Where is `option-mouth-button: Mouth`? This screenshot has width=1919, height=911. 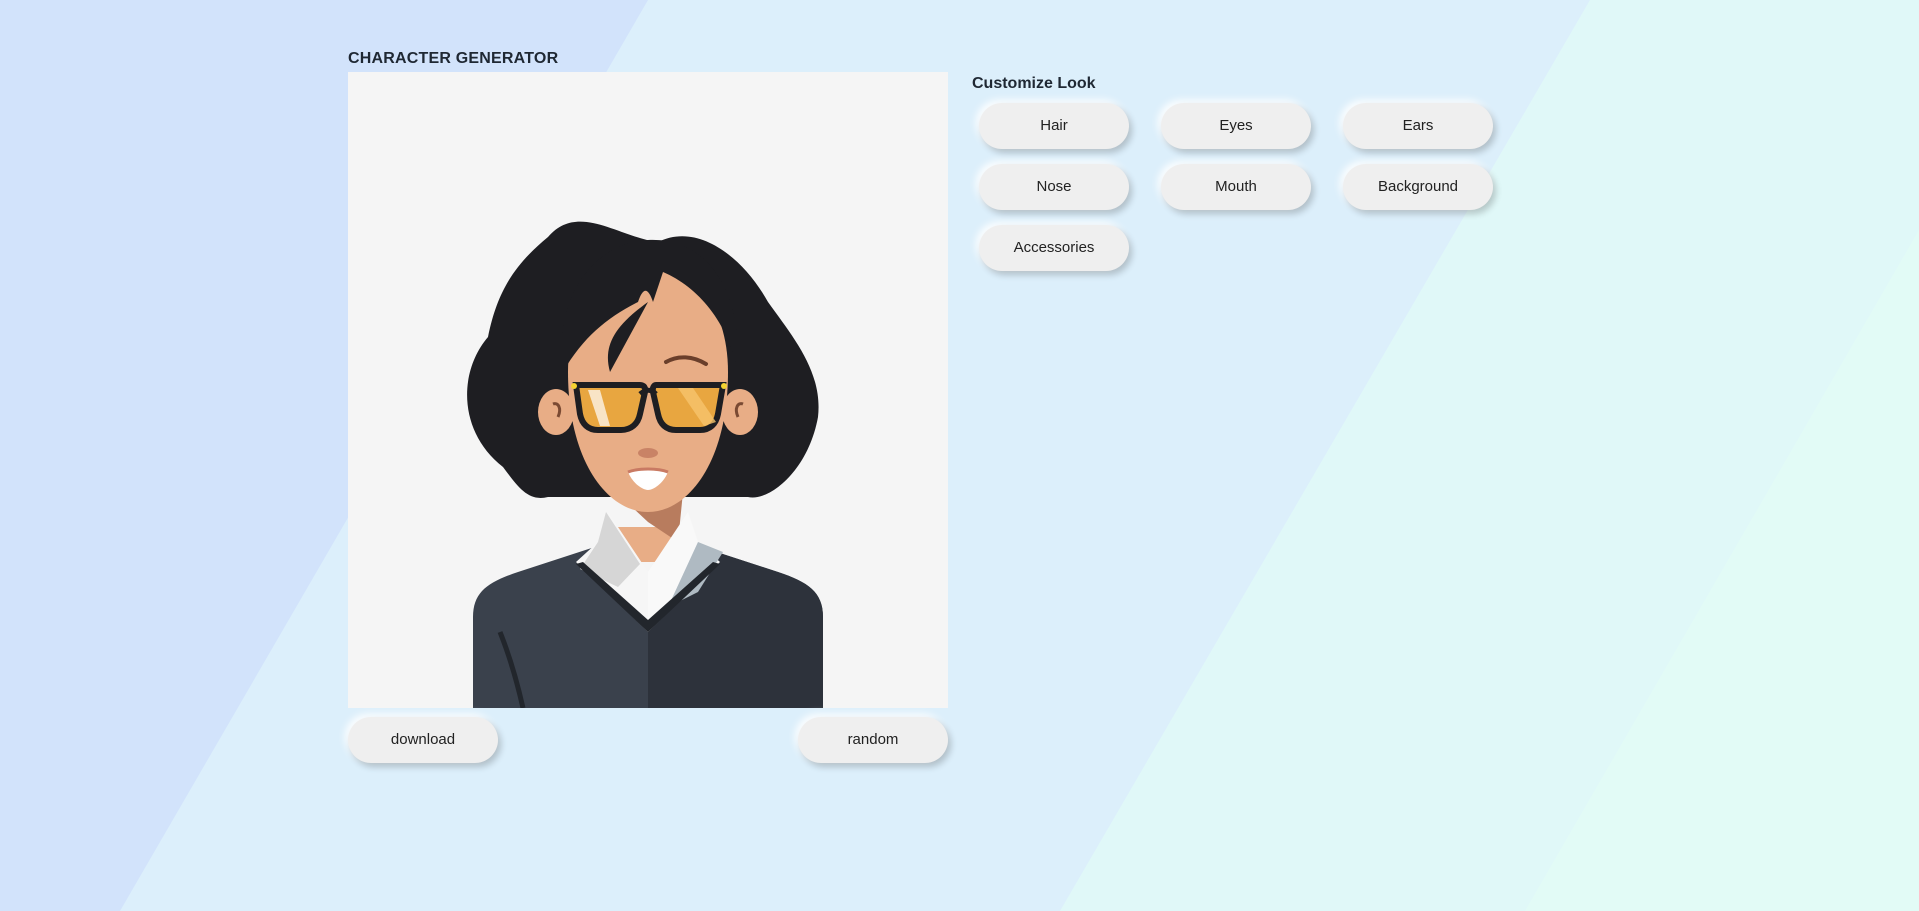
option-mouth-button: Mouth is located at coordinates (1236, 187).